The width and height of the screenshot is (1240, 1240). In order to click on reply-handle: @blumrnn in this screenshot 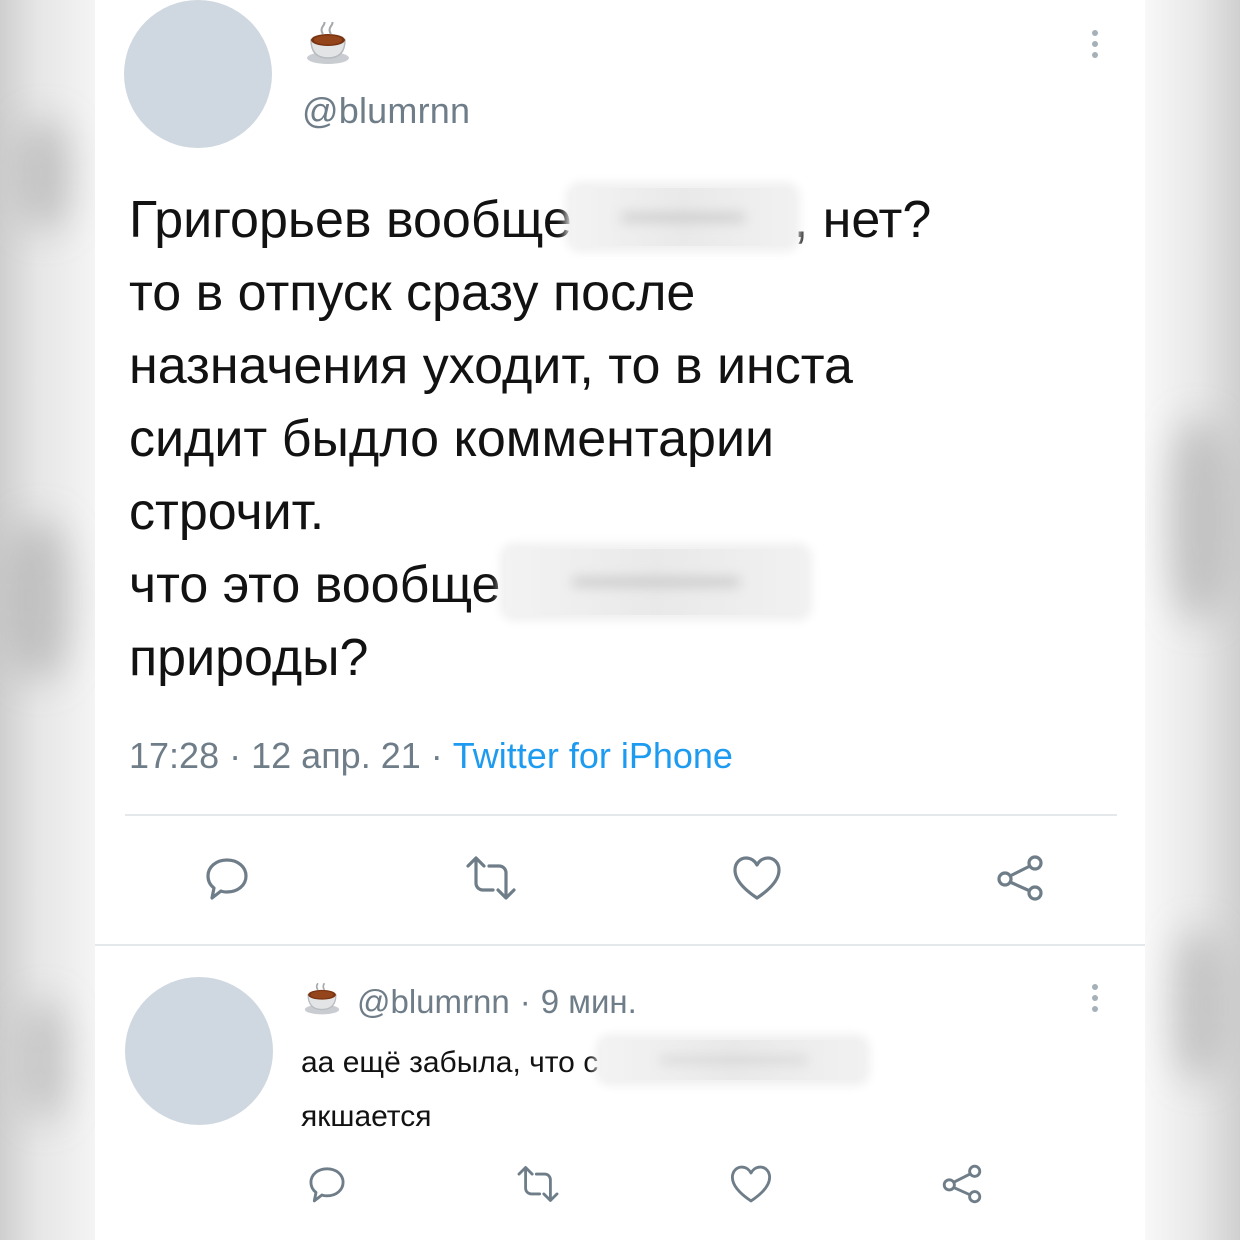, I will do `click(433, 1002)`.